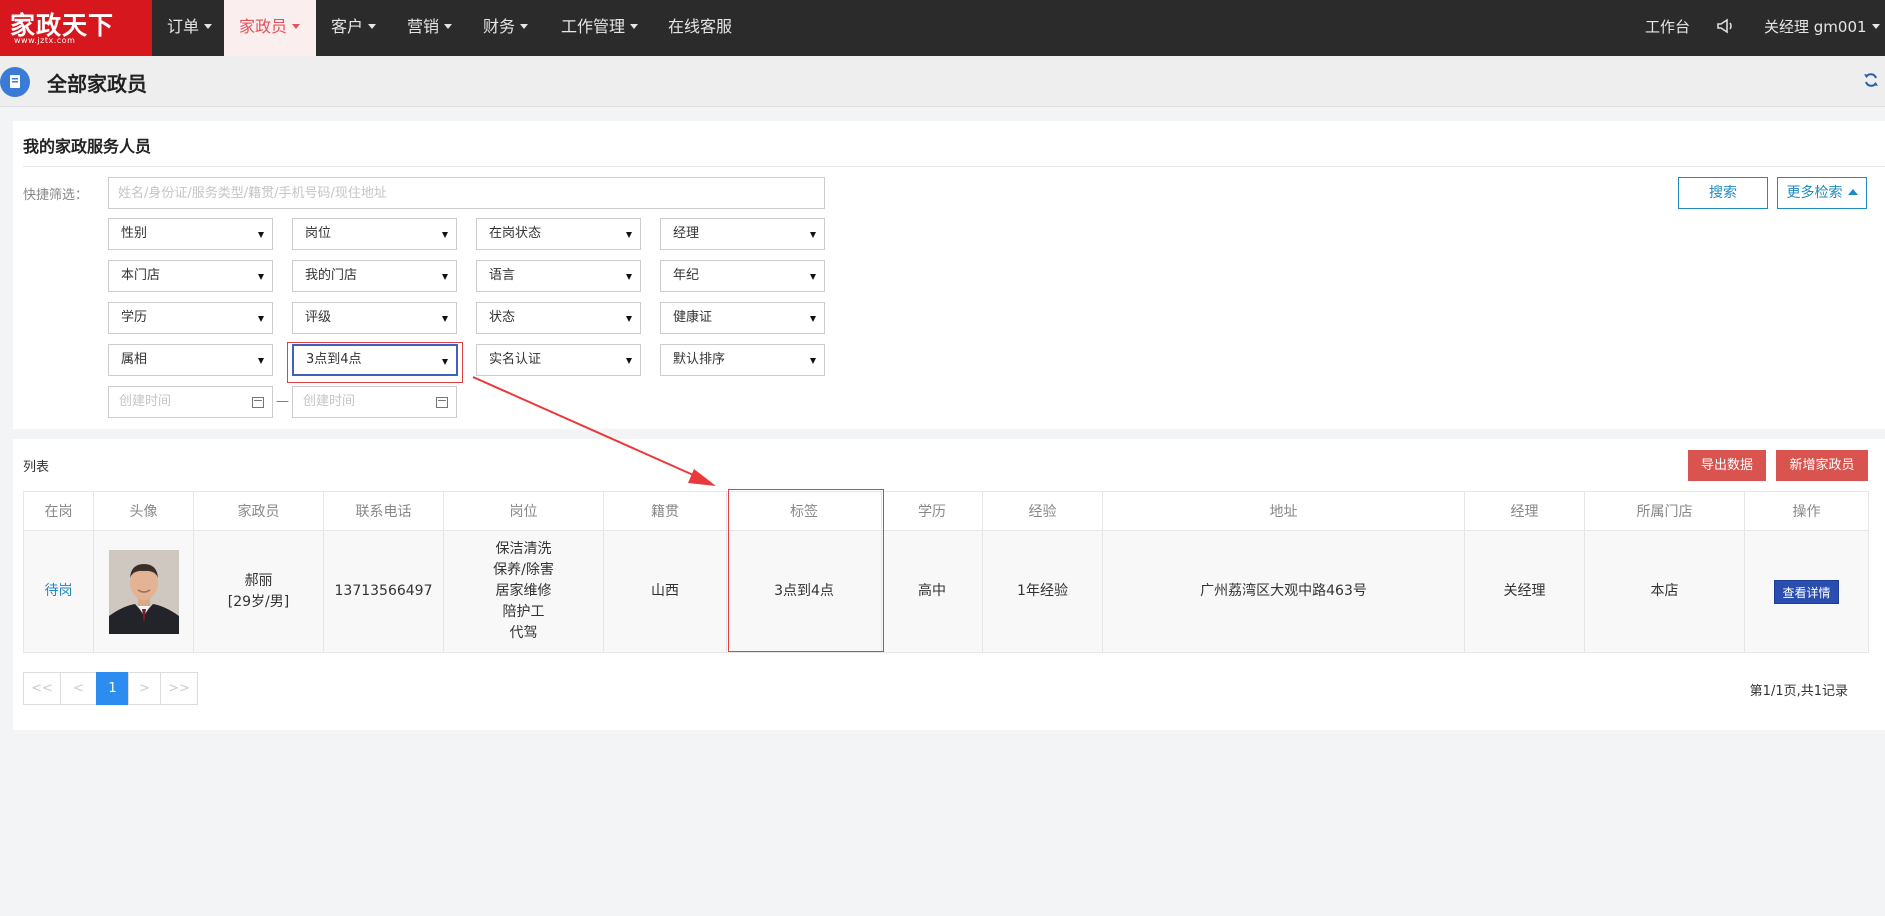  What do you see at coordinates (143, 511) in the screenshot?
I see `column-header: 头像` at bounding box center [143, 511].